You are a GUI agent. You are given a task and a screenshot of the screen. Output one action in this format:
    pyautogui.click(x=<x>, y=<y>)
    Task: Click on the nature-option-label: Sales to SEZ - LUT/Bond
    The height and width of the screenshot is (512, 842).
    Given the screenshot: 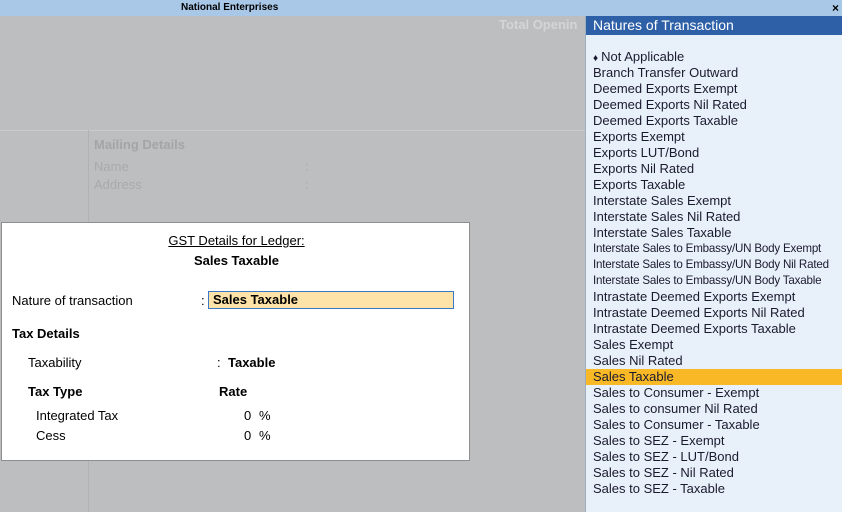 What is the action you would take?
    pyautogui.click(x=666, y=456)
    